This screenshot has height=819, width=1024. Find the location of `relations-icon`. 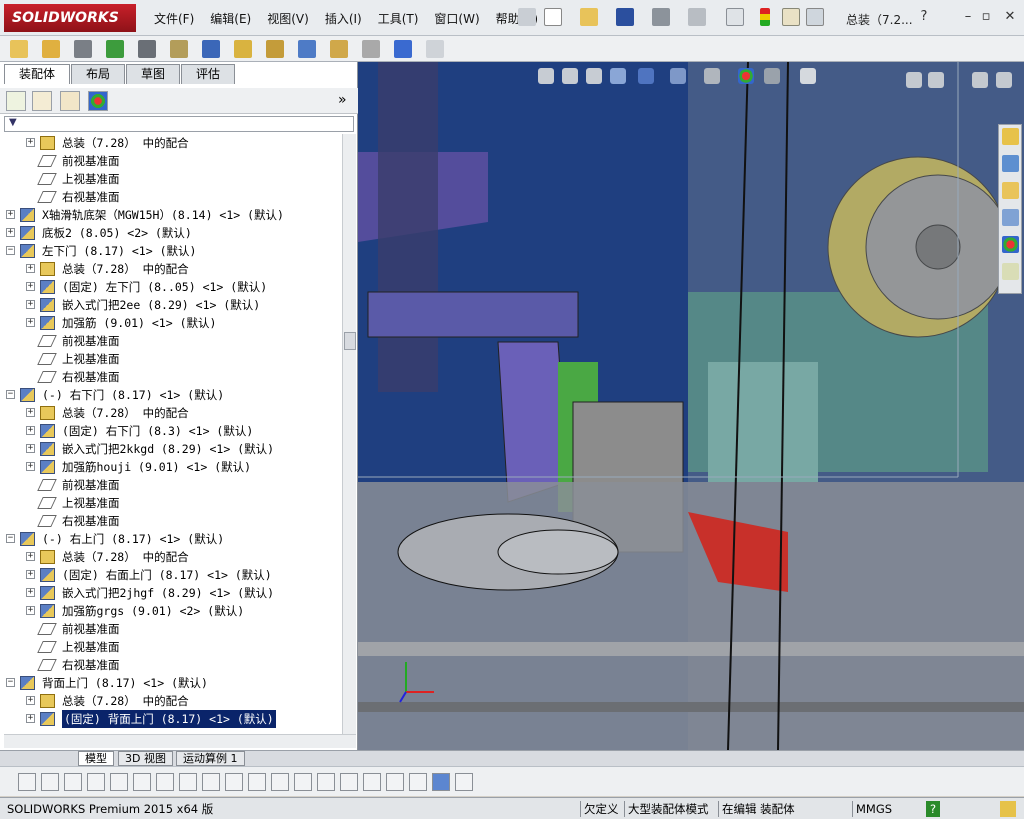

relations-icon is located at coordinates (349, 782).